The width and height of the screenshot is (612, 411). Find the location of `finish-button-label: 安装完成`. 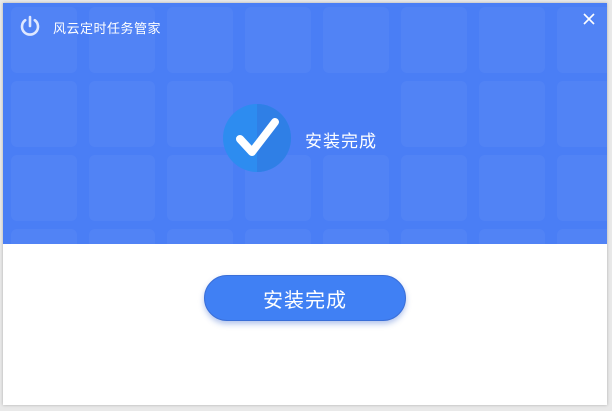

finish-button-label: 安装完成 is located at coordinates (305, 299).